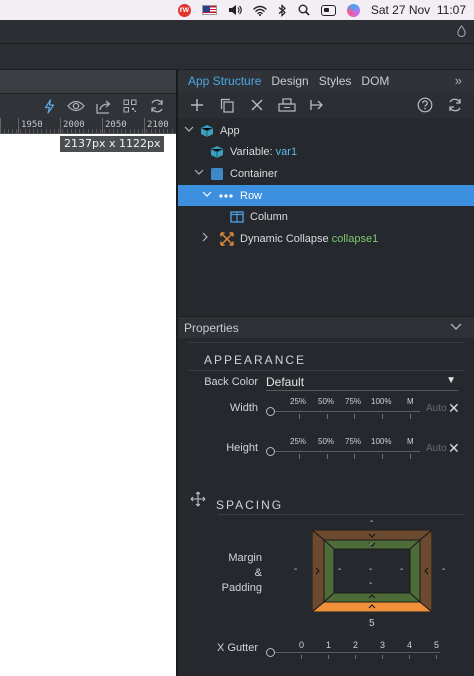  I want to click on width-slider: 25% 50% 75% 100% M, so click(343, 408).